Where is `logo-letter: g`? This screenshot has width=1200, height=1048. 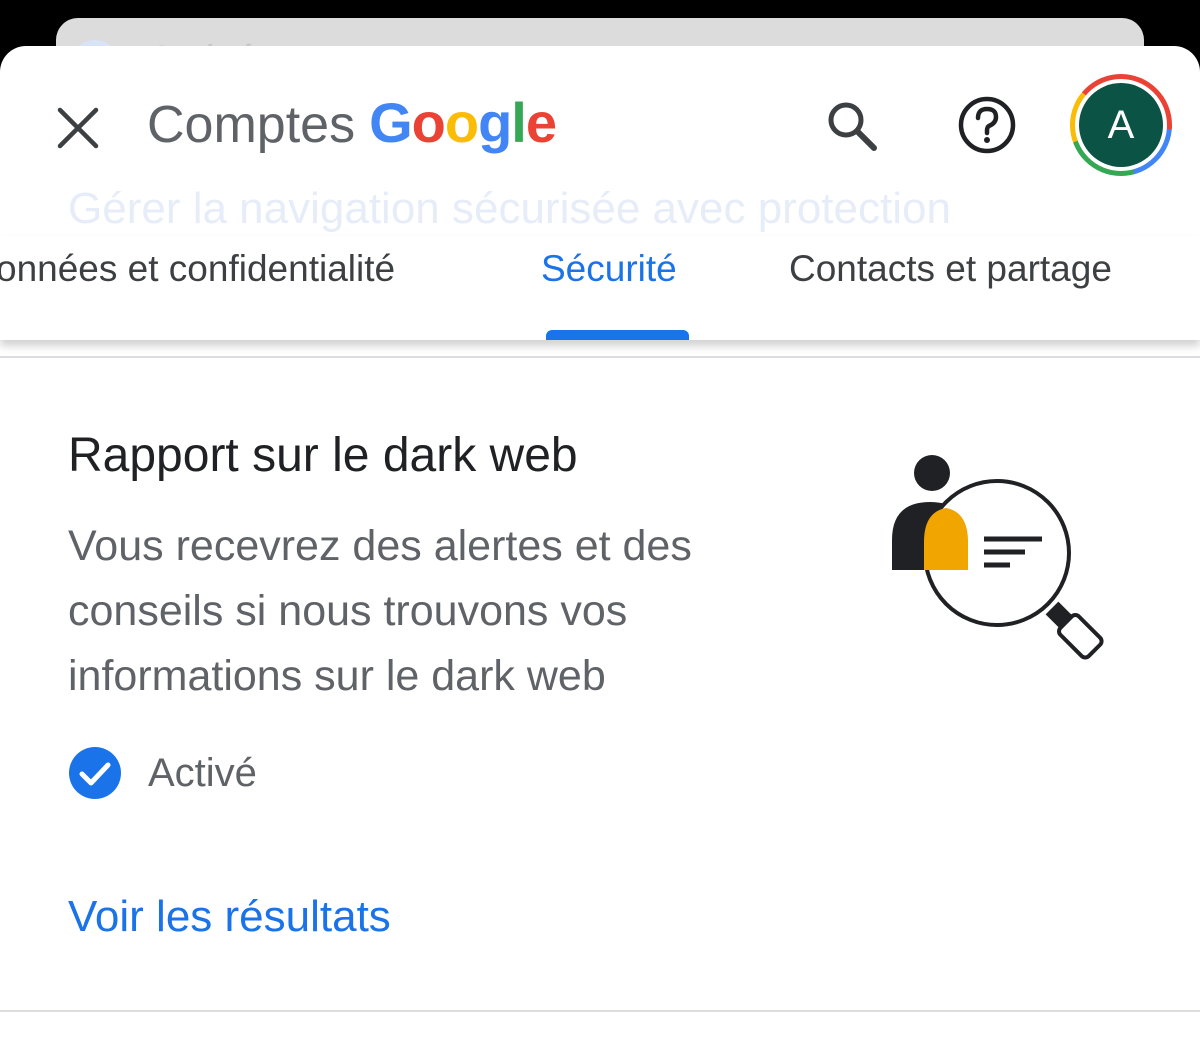
logo-letter: g is located at coordinates (495, 122).